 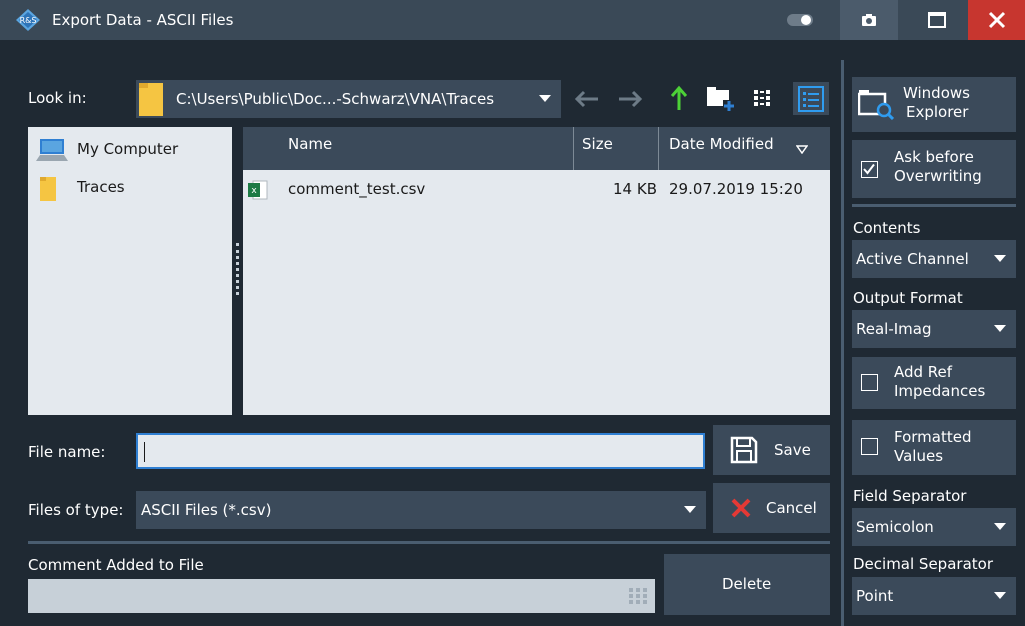 I want to click on decimal-separator-value: Point, so click(x=875, y=596).